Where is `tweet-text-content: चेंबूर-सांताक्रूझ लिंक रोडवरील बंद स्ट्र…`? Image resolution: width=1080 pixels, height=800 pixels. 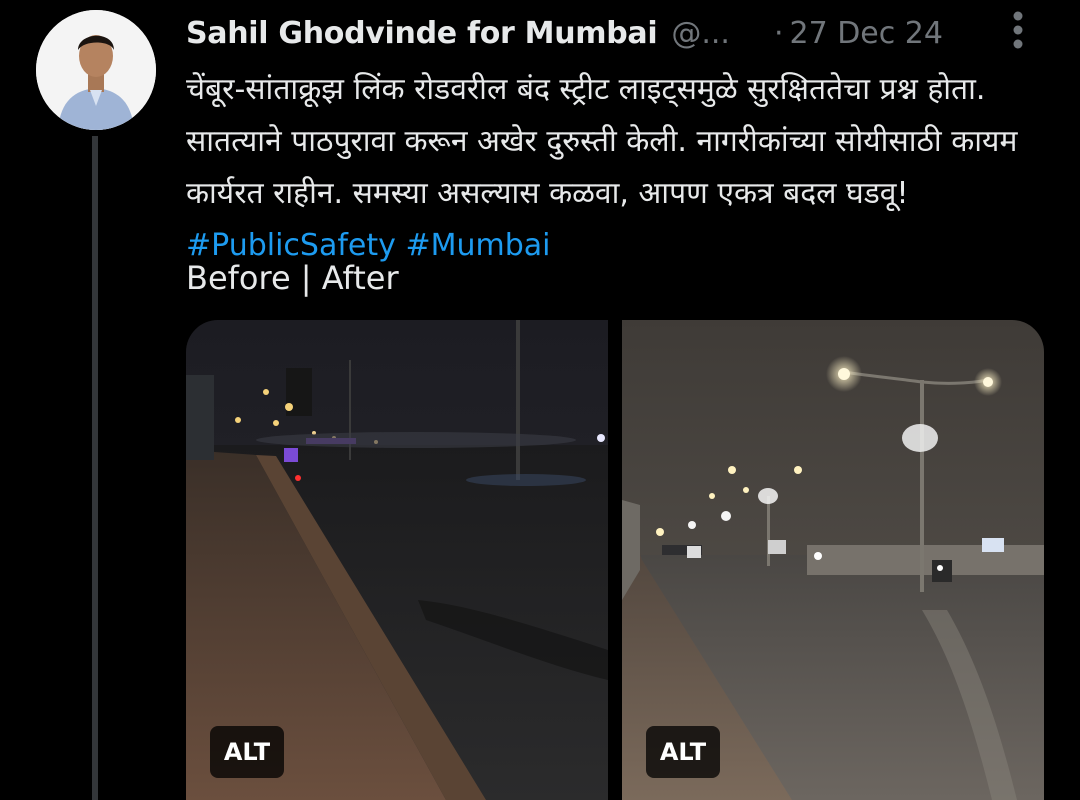 tweet-text-content: चेंबूर-सांताक्रूझ लिंक रोडवरील बंद स्ट्र… is located at coordinates (602, 141).